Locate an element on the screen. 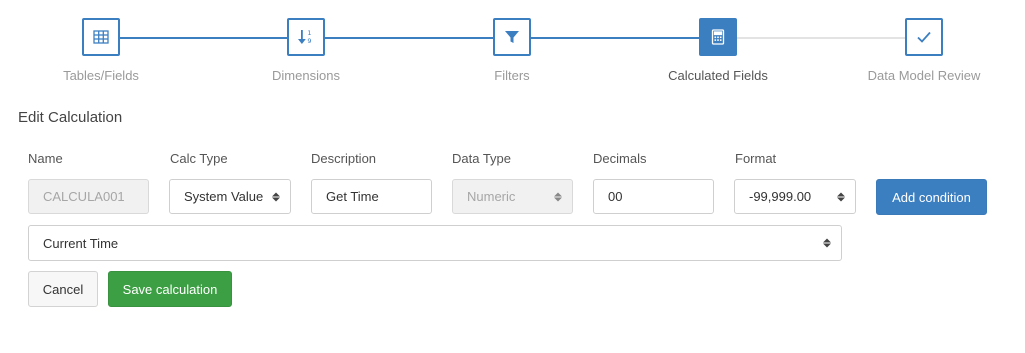 This screenshot has width=1025, height=353. sort-numeric-icon: 1 9 is located at coordinates (306, 37).